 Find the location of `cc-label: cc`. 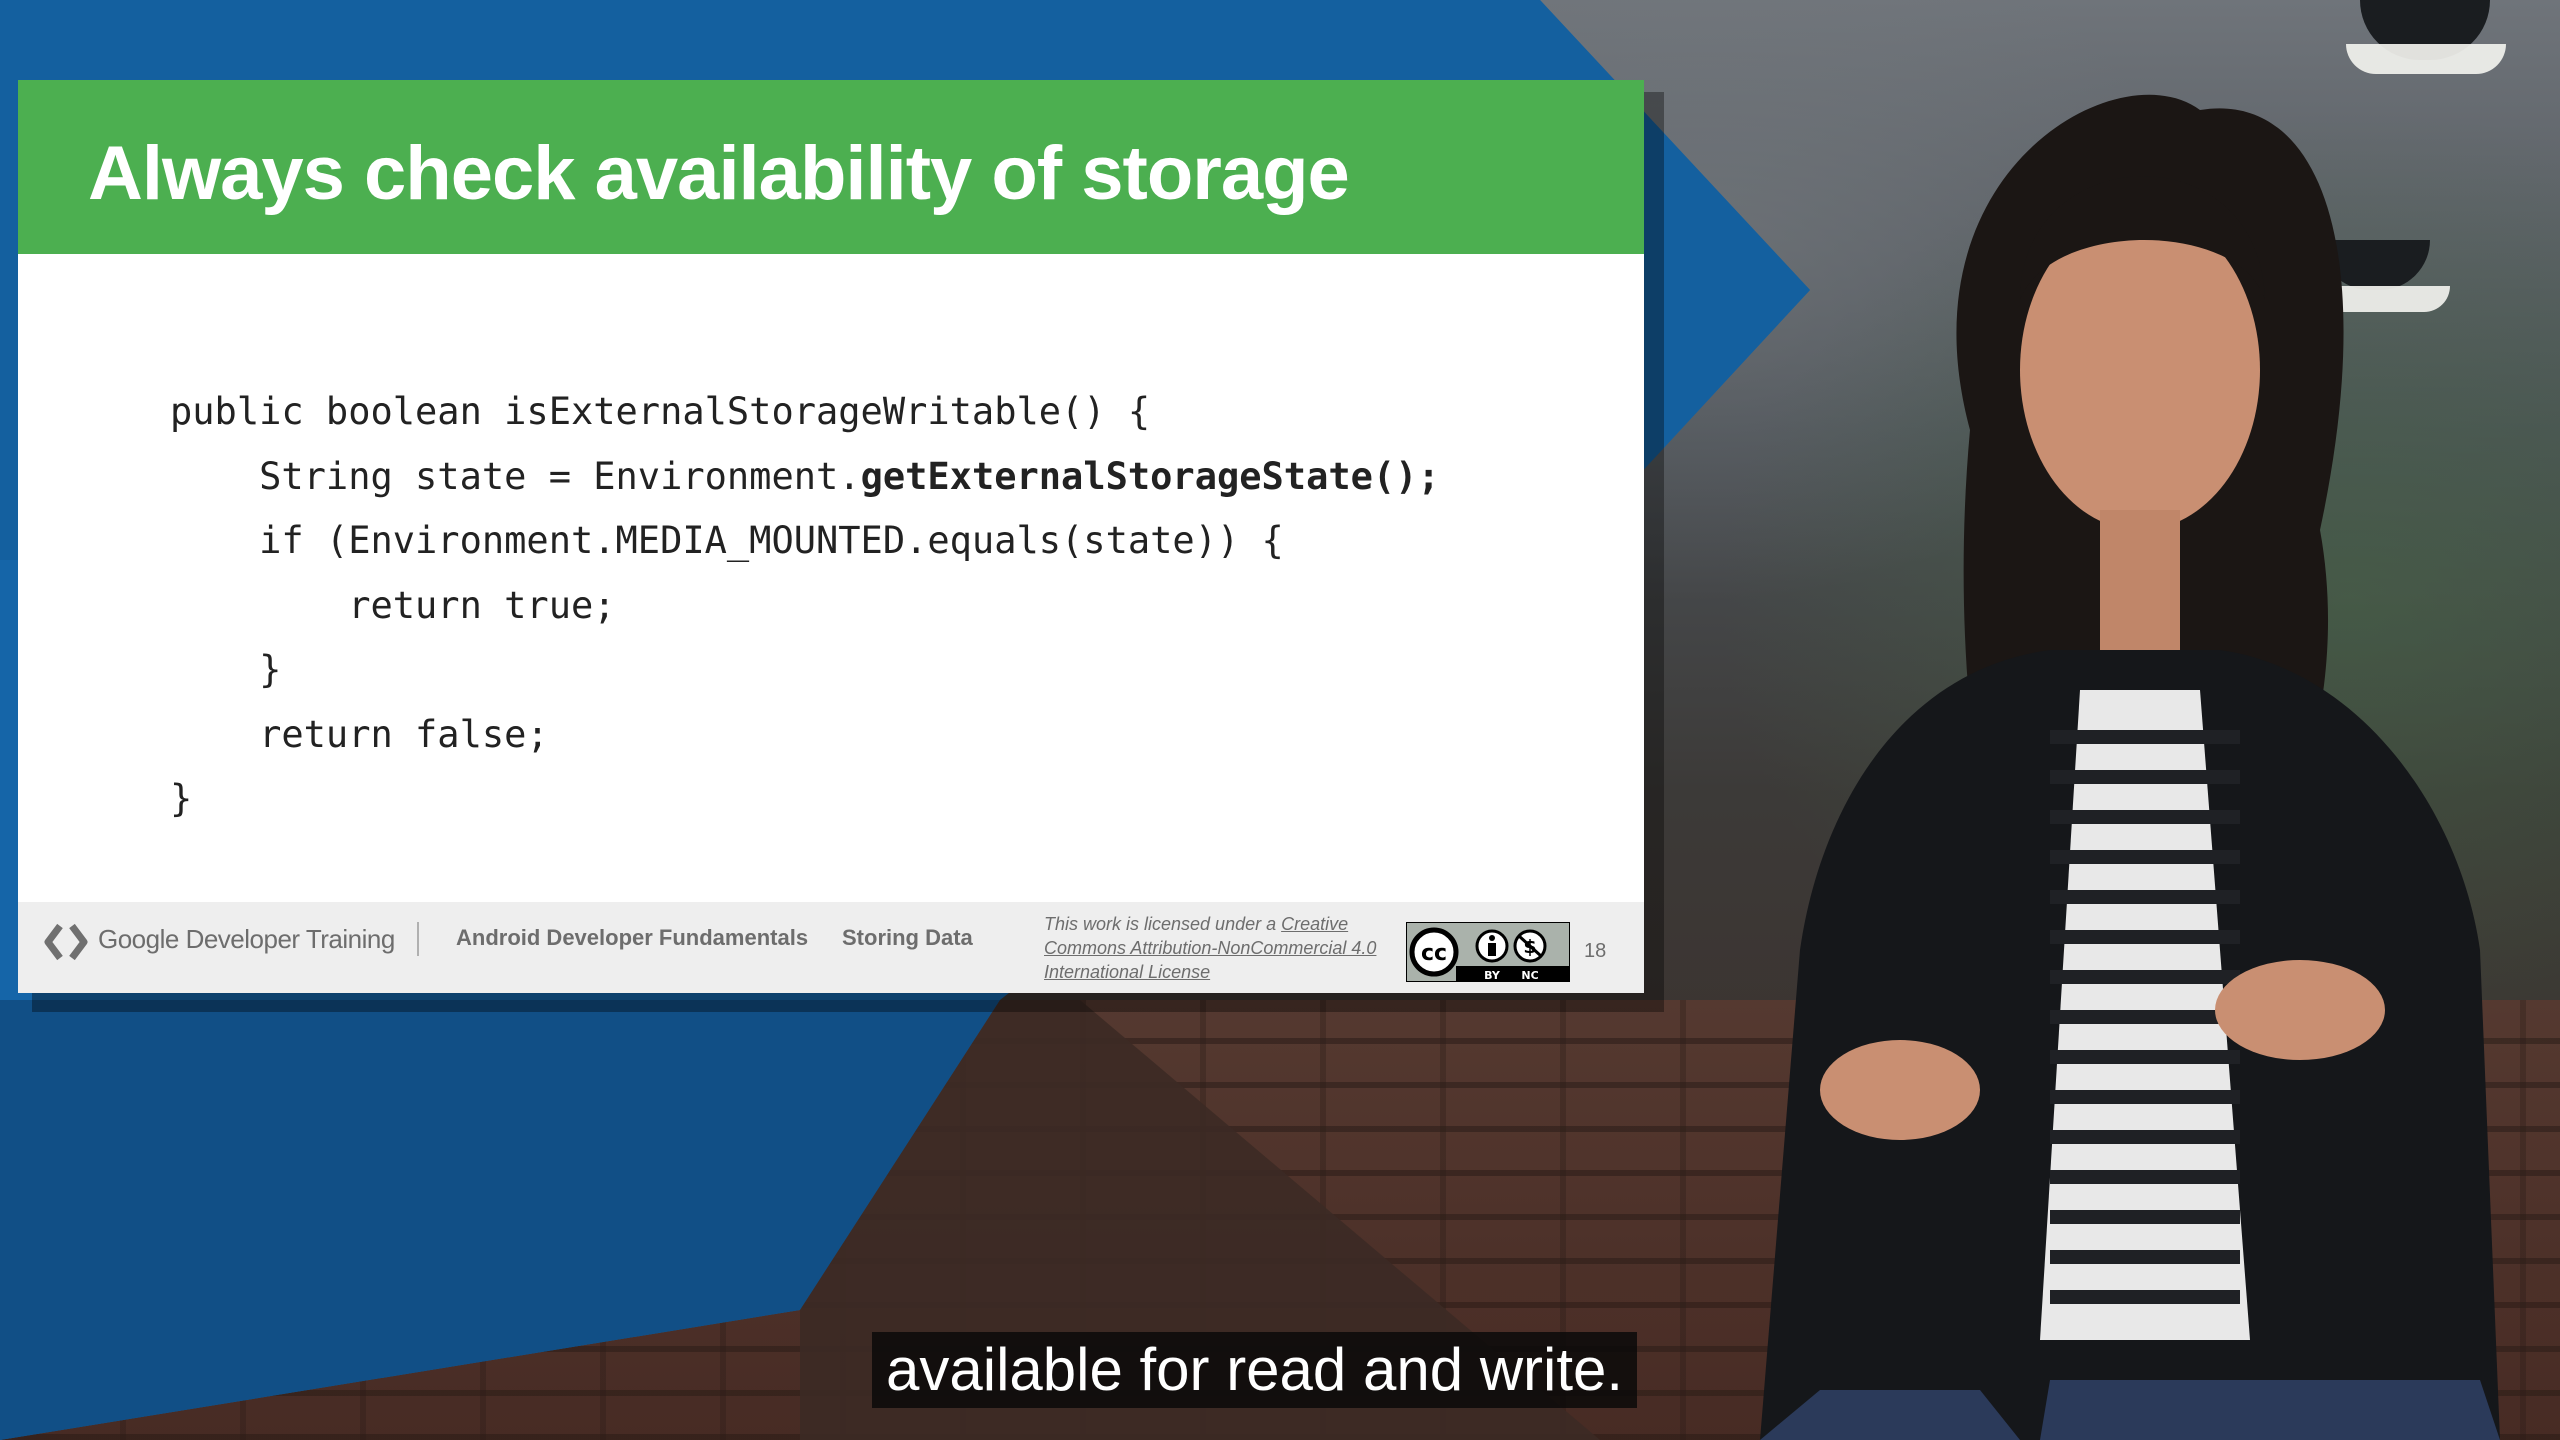

cc-label: cc is located at coordinates (1434, 953).